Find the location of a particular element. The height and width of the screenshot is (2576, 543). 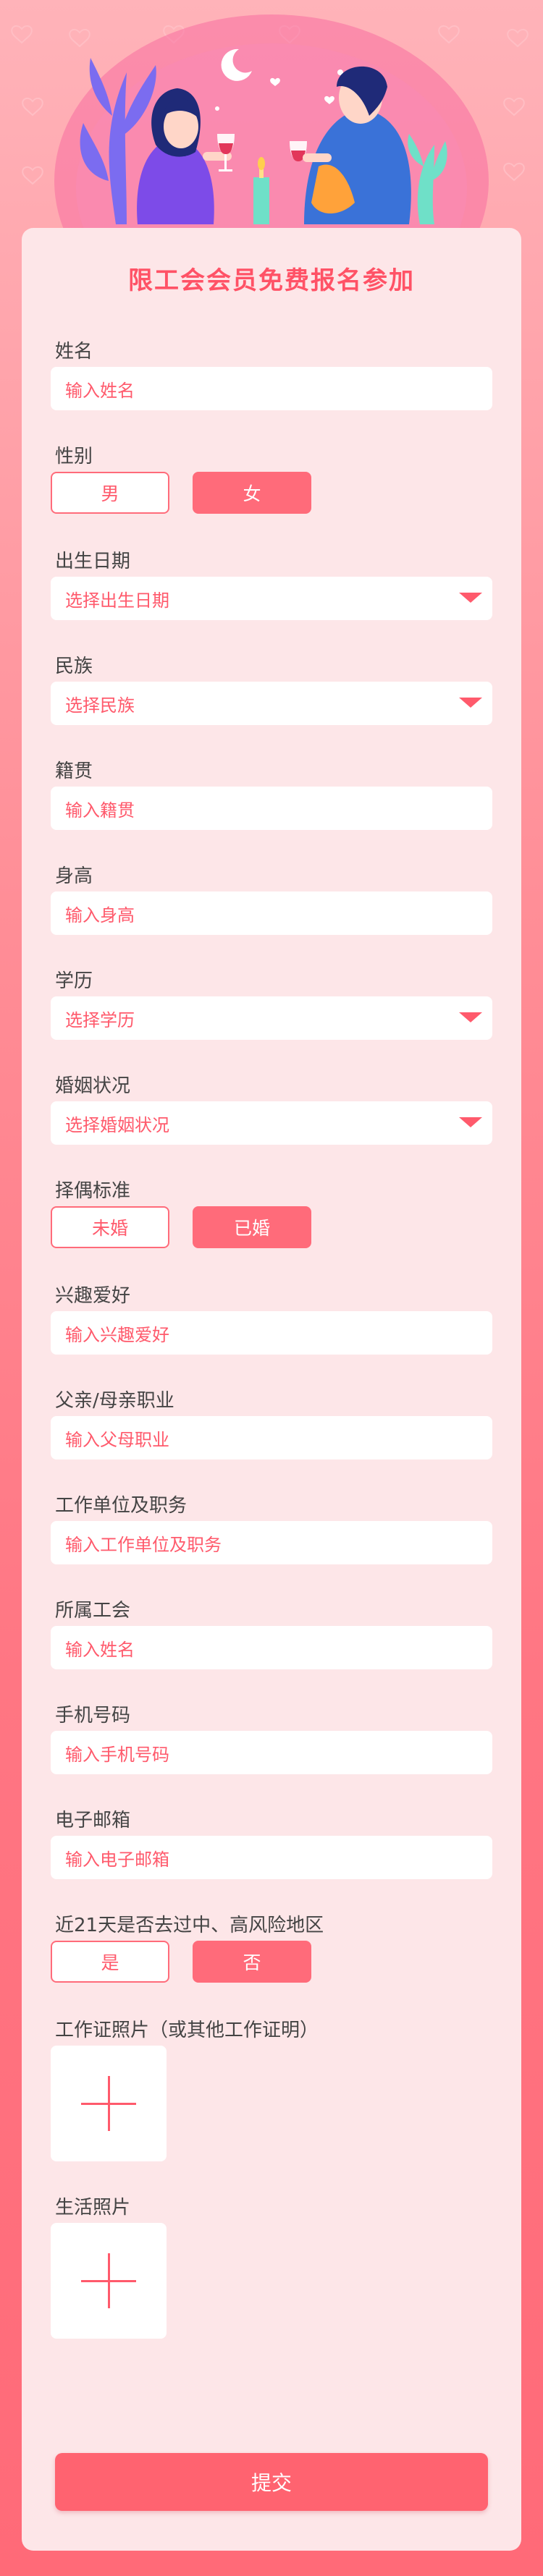

label-partner-criteria: 择偶标准 is located at coordinates (93, 1191).